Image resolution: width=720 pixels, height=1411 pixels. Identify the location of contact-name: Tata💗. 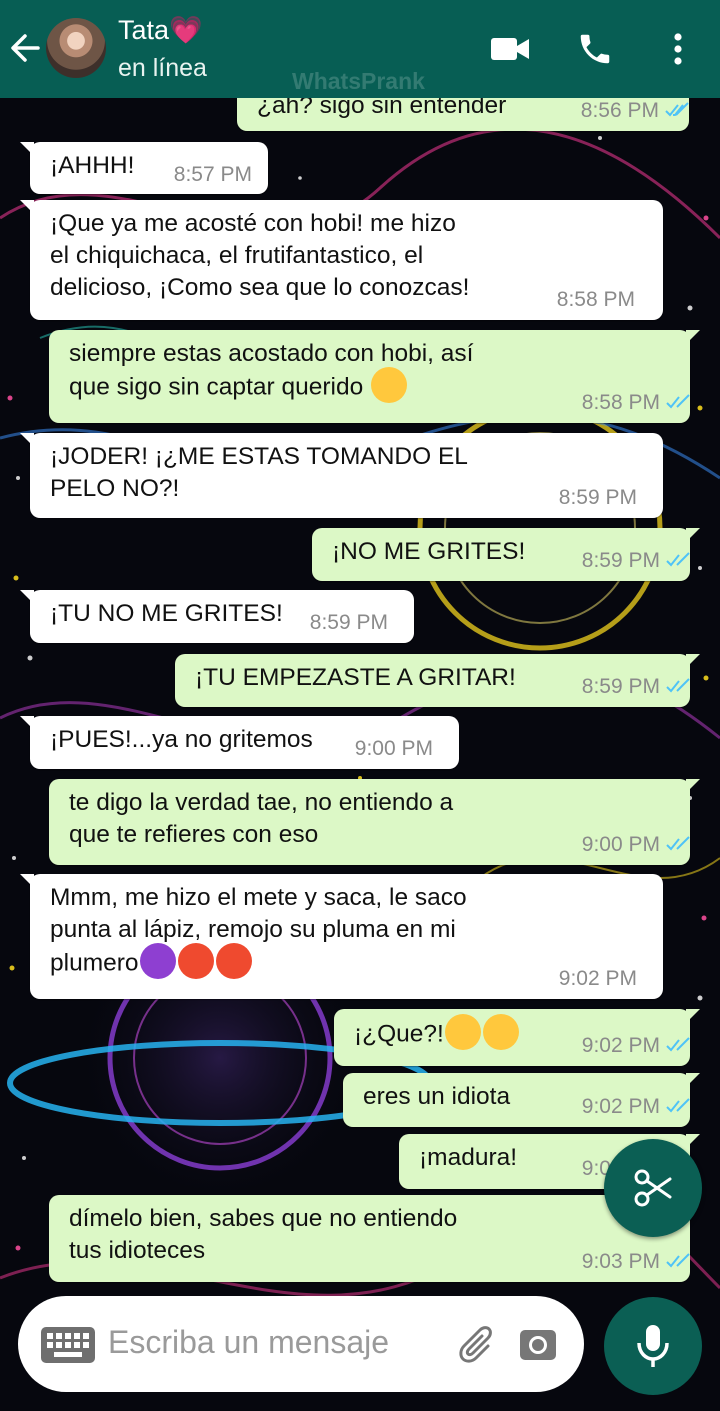
(160, 30).